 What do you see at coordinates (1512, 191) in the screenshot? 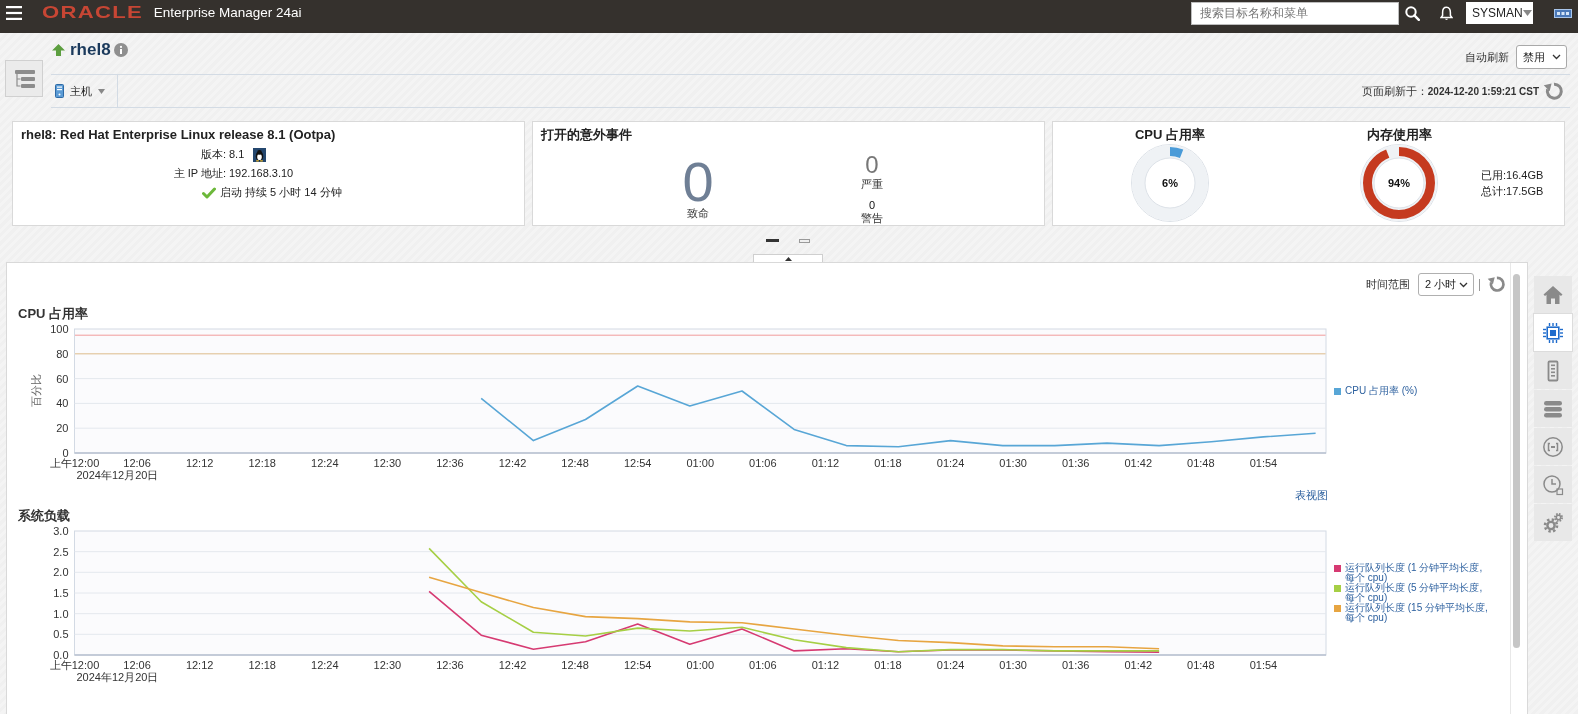
I see `memory-stat: 总计:17.5GB` at bounding box center [1512, 191].